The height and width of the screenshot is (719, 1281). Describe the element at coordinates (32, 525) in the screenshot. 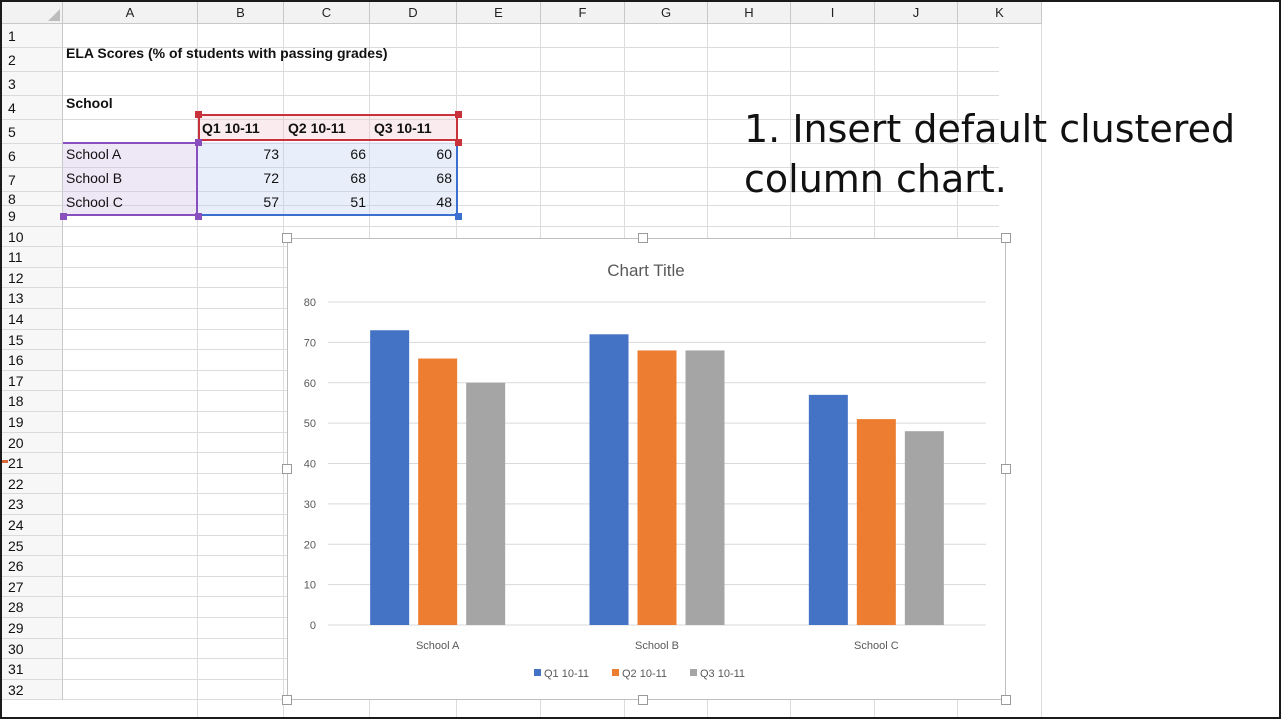

I see `row-header-24: 24` at that location.